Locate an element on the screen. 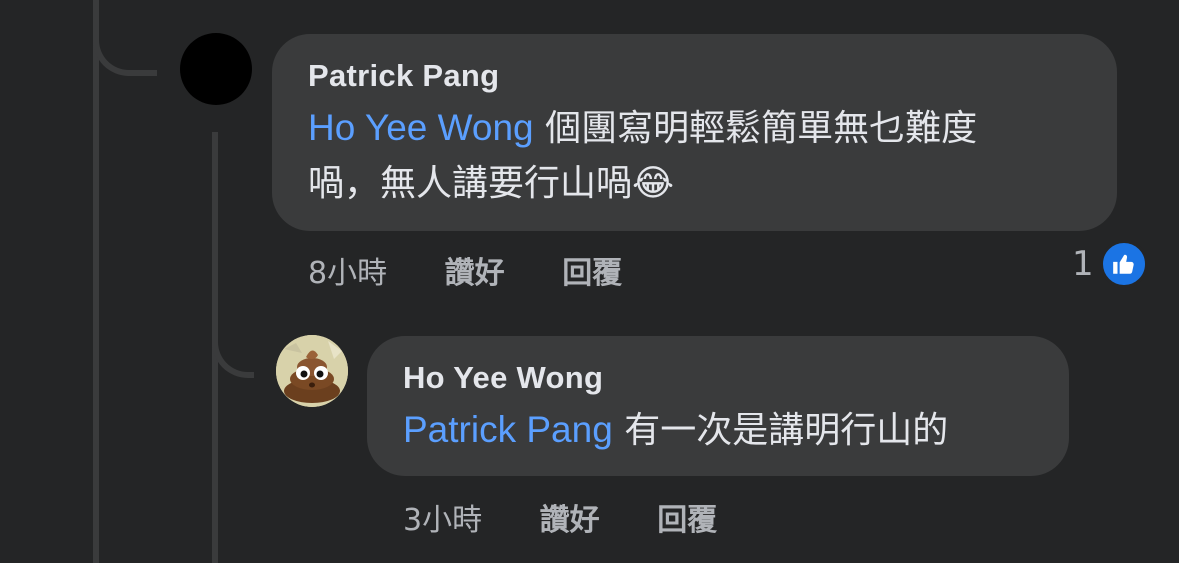 This screenshot has width=1179, height=563. laughing-tears-emoji-icon: 😂 is located at coordinates (653, 183).